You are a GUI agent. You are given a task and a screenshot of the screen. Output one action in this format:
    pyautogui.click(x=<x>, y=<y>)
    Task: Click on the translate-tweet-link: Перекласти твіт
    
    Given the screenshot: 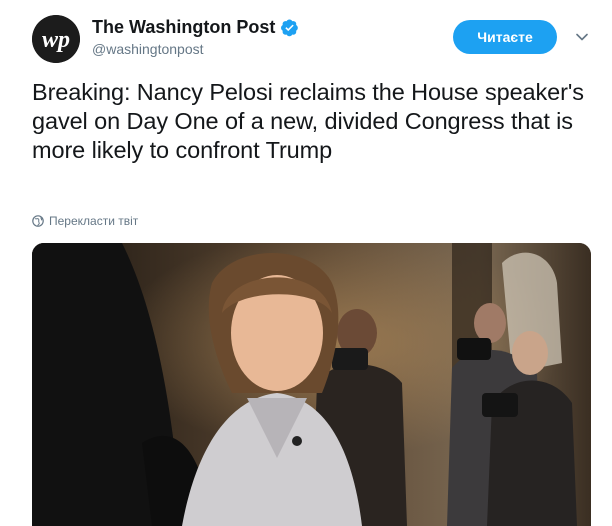 What is the action you would take?
    pyautogui.click(x=85, y=221)
    